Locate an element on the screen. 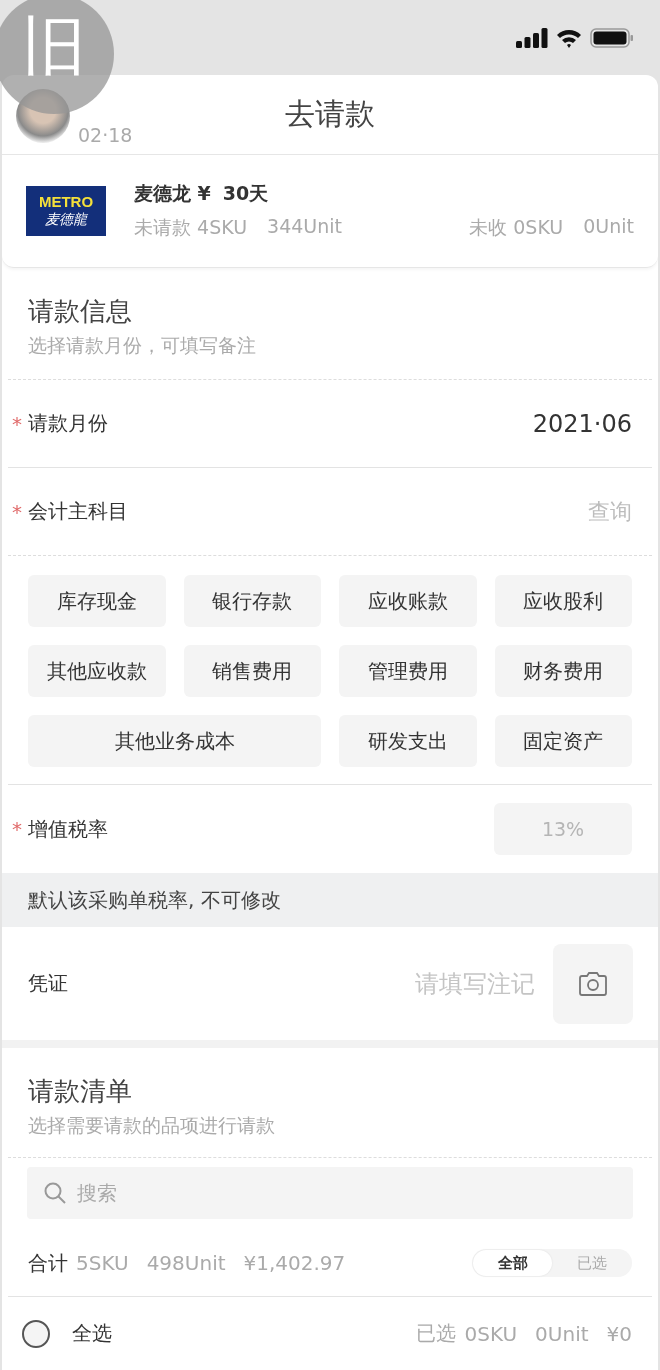  subject-chip: 银行存款 is located at coordinates (252, 601).